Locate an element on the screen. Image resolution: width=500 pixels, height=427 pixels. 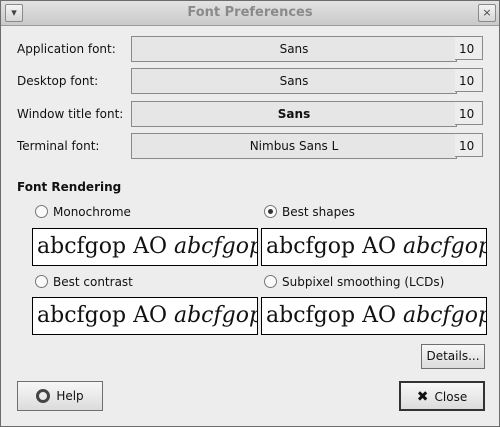
title-bar: ▾ Font Preferences × is located at coordinates (250, 13).